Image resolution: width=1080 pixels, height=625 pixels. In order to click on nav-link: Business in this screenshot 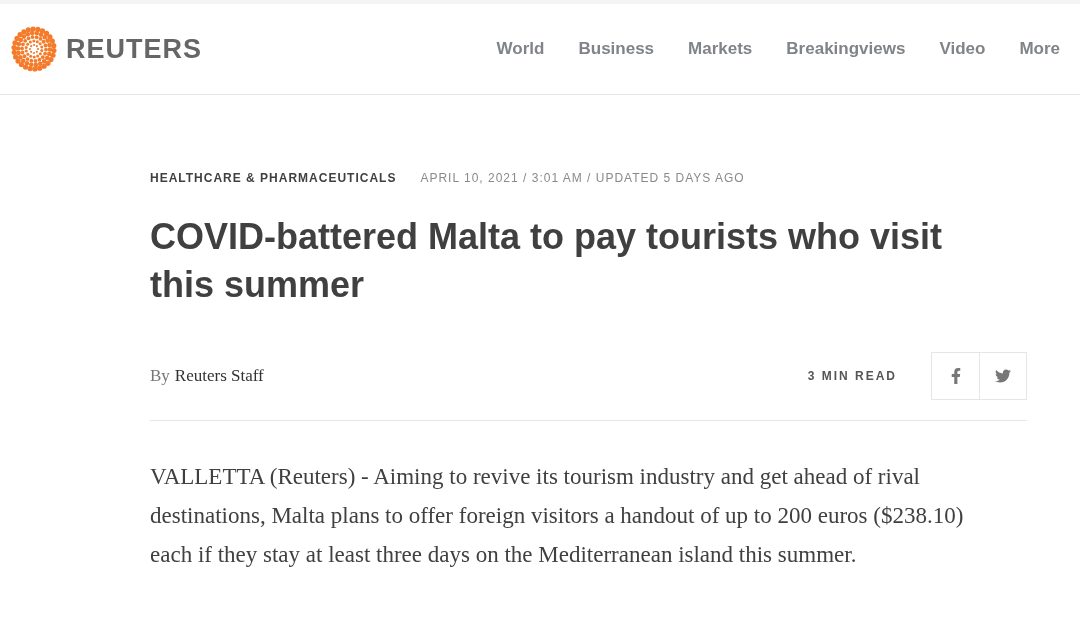, I will do `click(616, 49)`.